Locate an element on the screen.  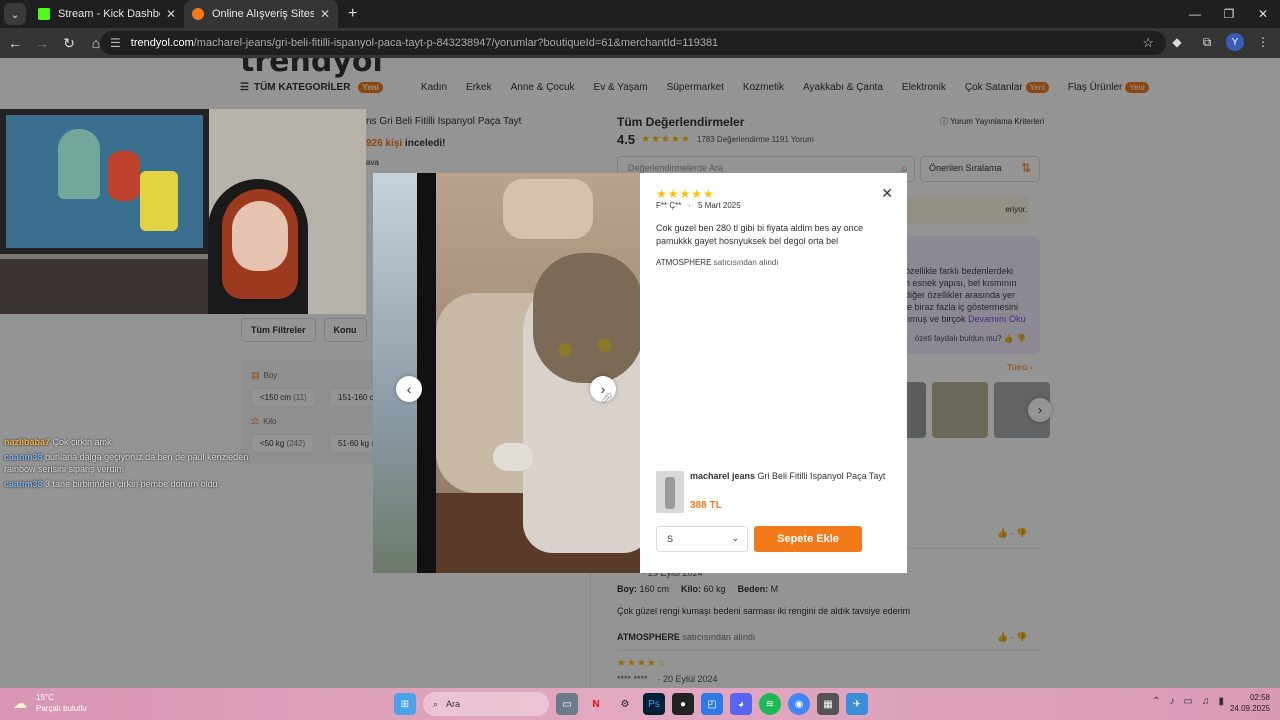
battery-icon: ▮ is located at coordinates (1221, 701).